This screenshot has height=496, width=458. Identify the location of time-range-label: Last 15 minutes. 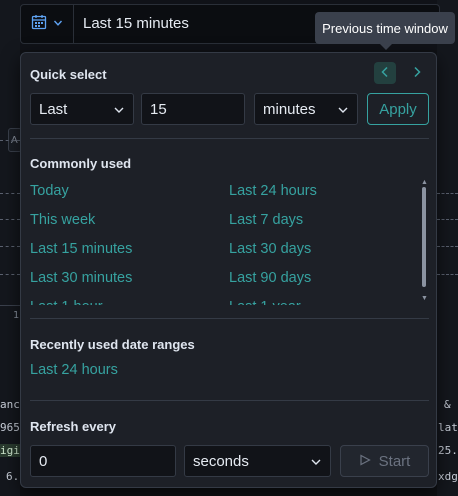
(136, 23).